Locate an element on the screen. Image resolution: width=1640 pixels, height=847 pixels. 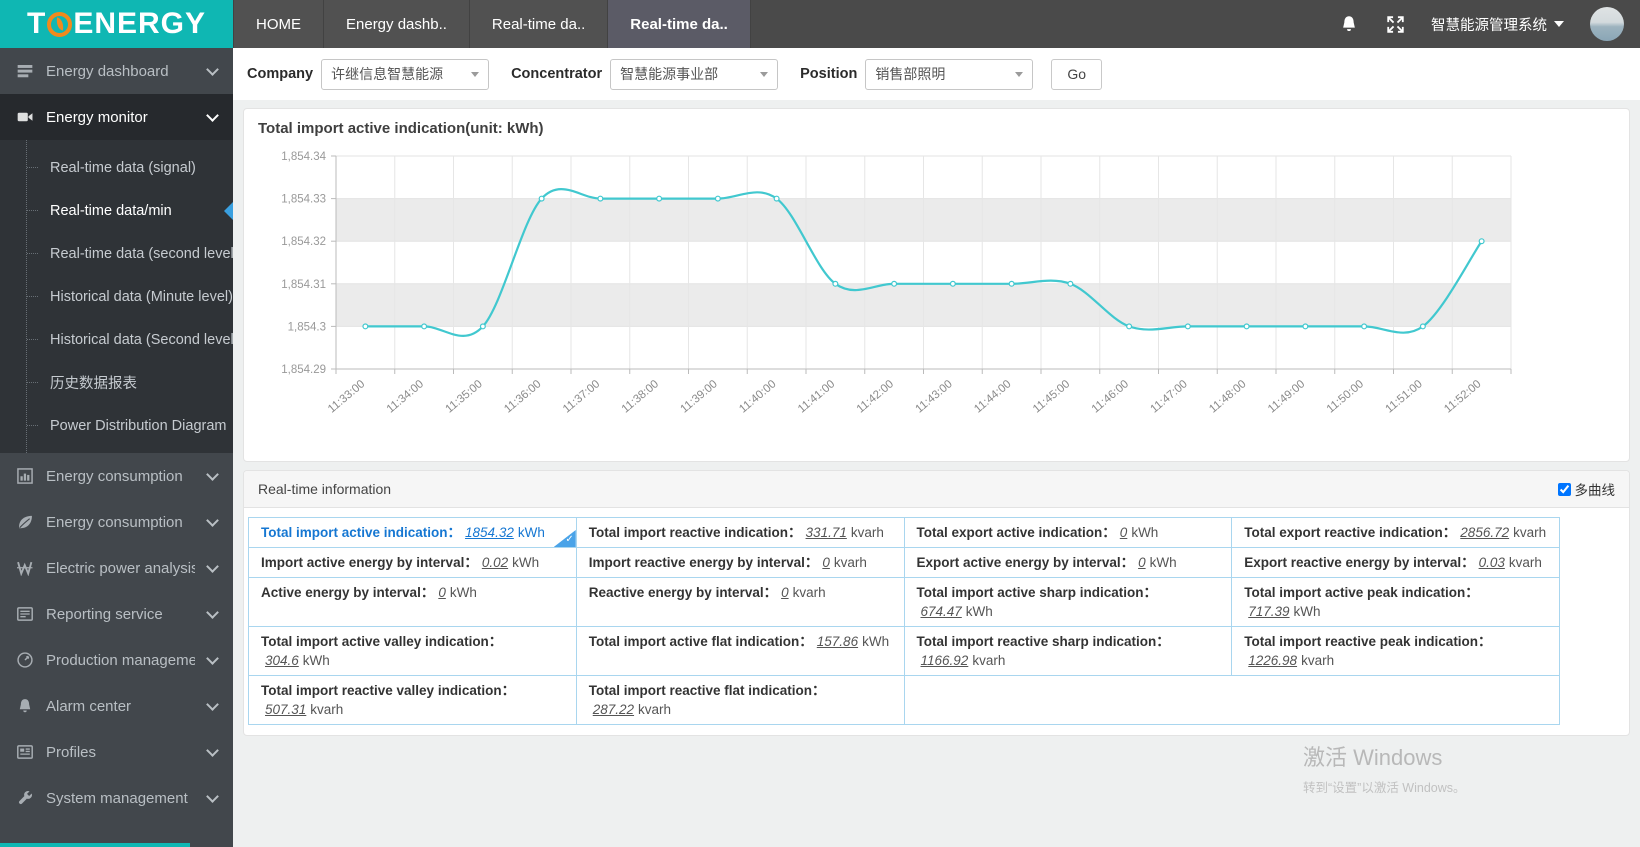
leaf-icon is located at coordinates (25, 522).